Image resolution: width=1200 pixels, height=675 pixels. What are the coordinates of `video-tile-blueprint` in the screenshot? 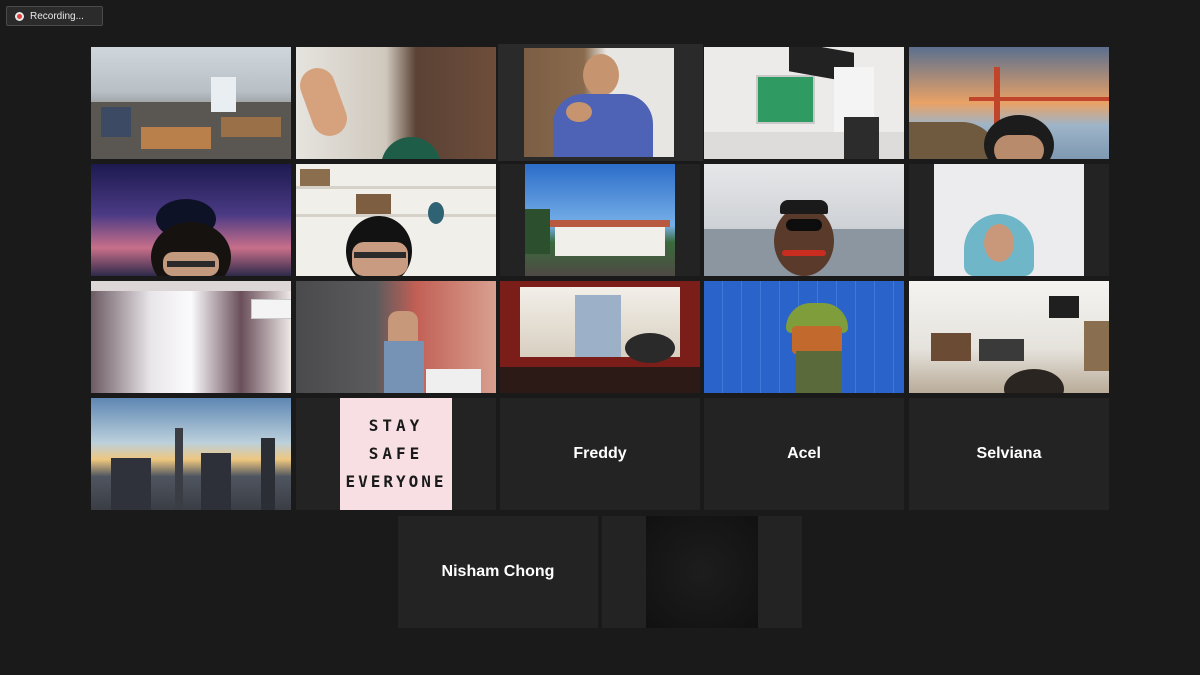 It's located at (804, 337).